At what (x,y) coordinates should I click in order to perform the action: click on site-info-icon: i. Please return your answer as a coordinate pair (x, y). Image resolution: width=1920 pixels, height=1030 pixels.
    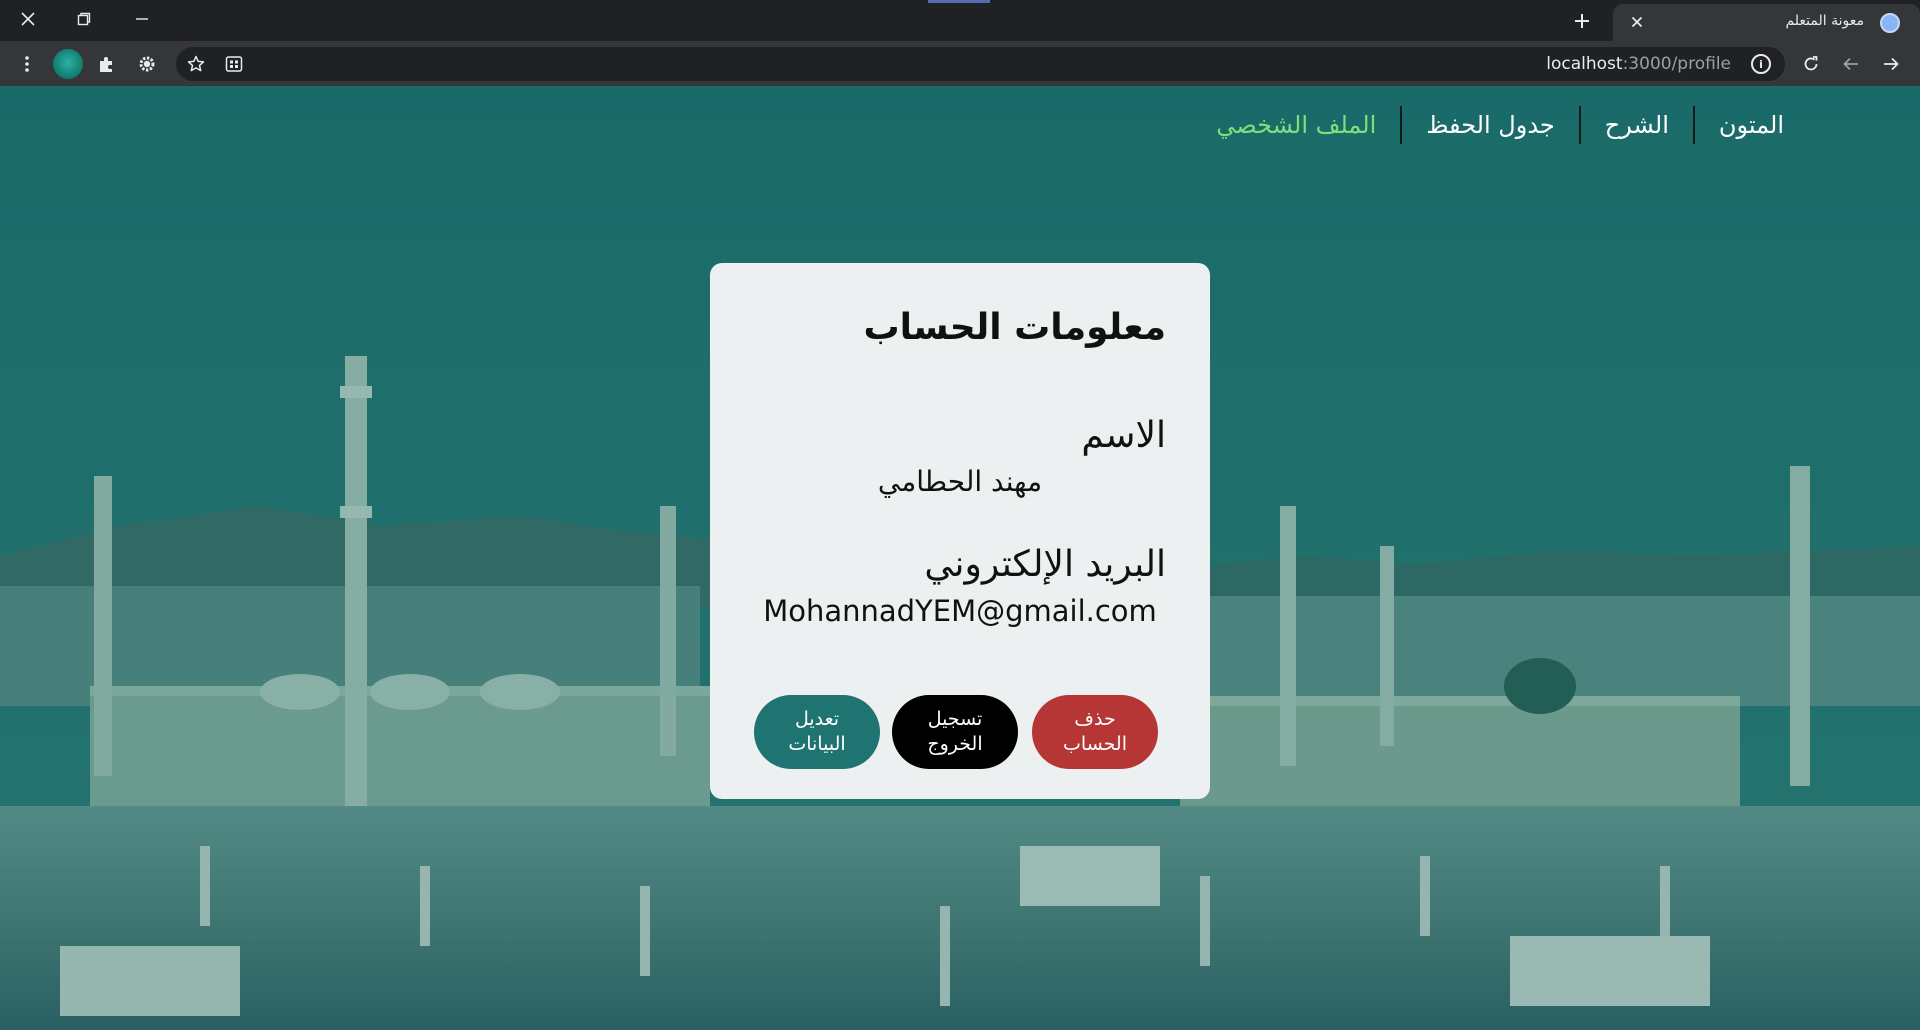
    Looking at the image, I should click on (1761, 64).